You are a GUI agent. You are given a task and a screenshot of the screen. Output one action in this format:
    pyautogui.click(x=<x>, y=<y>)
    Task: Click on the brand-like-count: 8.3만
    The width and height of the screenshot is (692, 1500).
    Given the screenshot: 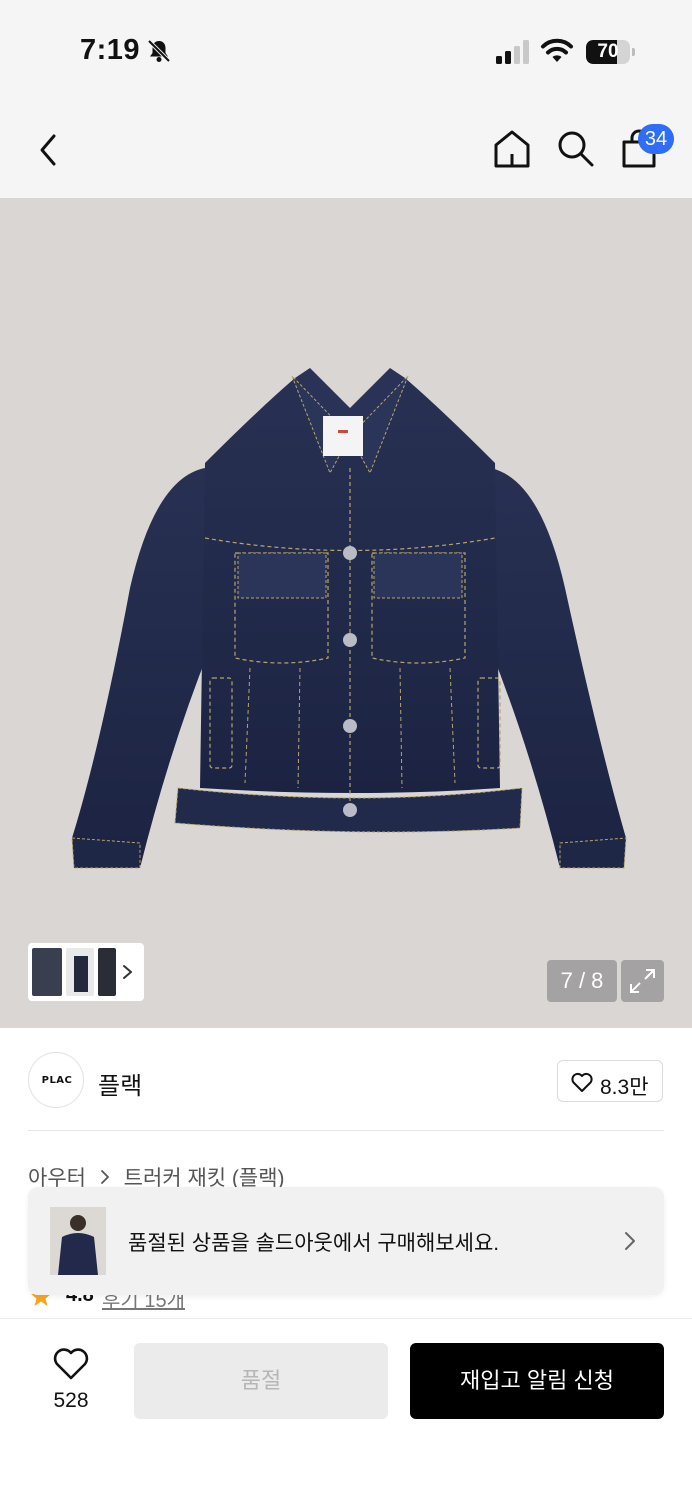 What is the action you would take?
    pyautogui.click(x=624, y=1087)
    